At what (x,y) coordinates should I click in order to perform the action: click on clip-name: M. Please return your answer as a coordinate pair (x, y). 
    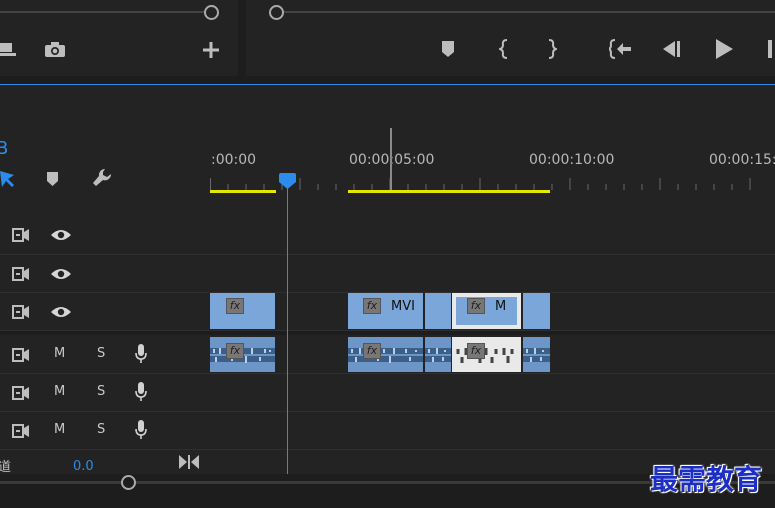
    Looking at the image, I should click on (501, 306).